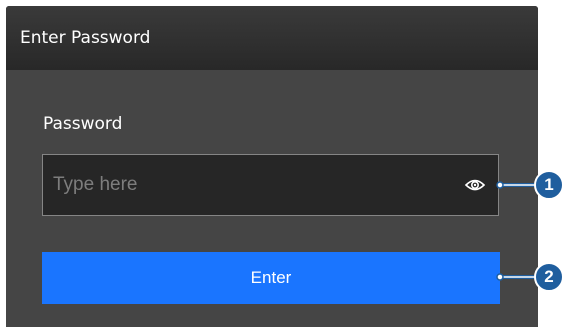 This screenshot has height=327, width=568. Describe the element at coordinates (549, 277) in the screenshot. I see `callout-badge-2: 2` at that location.